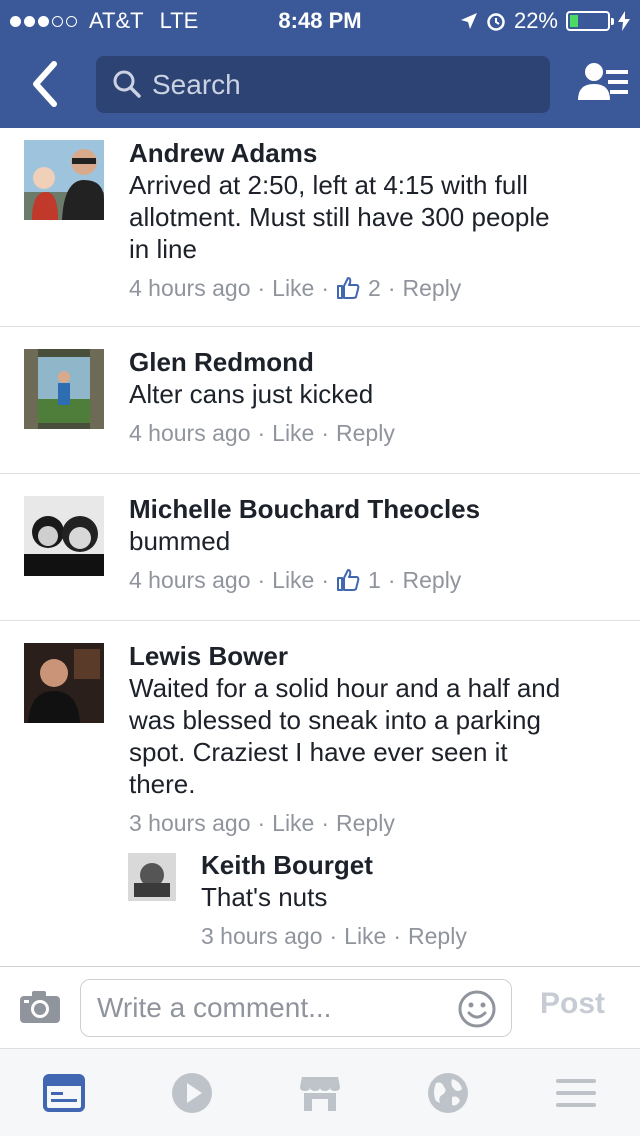 This screenshot has height=1136, width=640. What do you see at coordinates (477, 1009) in the screenshot?
I see `smiley-icon` at bounding box center [477, 1009].